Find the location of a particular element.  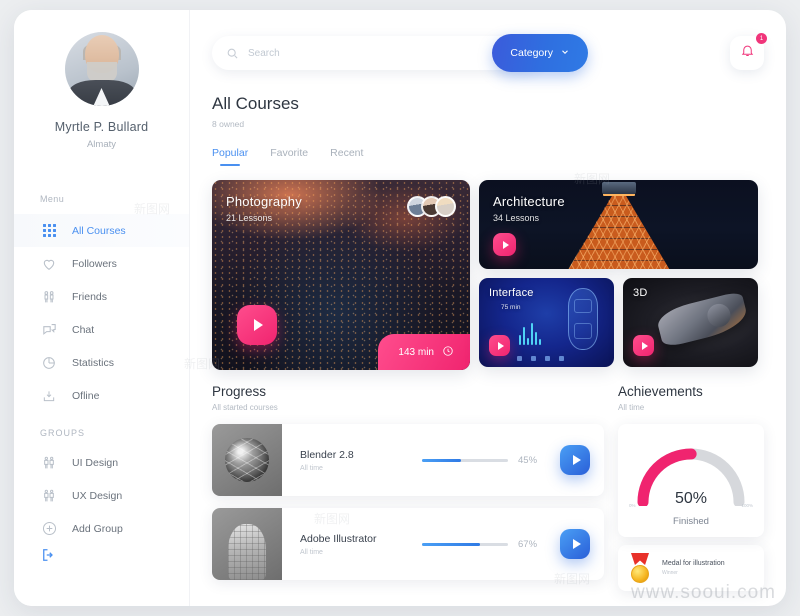

course-lessons: 21 Lessons is located at coordinates (249, 218).